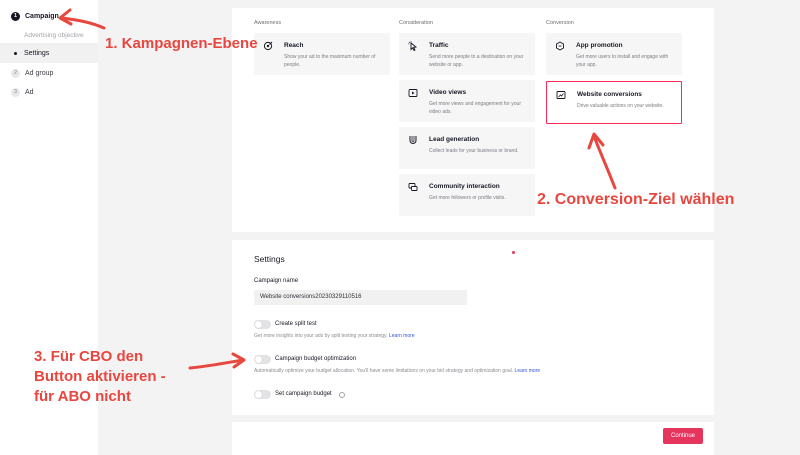  Describe the element at coordinates (620, 106) in the screenshot. I see `objective-description: Drive valuable actions on your website.` at that location.